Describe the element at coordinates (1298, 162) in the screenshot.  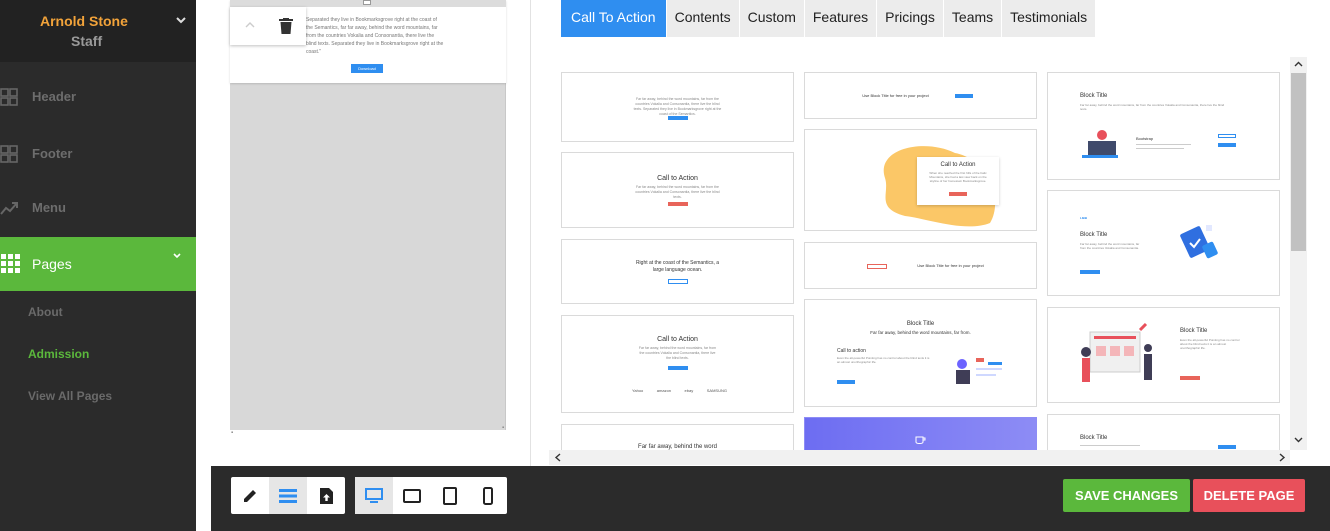
I see `scrollbar-thumb` at that location.